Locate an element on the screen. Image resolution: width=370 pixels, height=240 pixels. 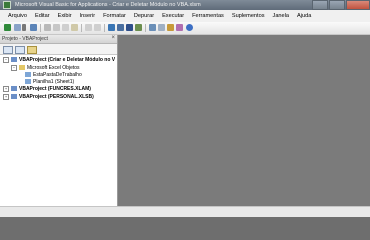
toggle-folders-icon is located at coordinates (32, 50).